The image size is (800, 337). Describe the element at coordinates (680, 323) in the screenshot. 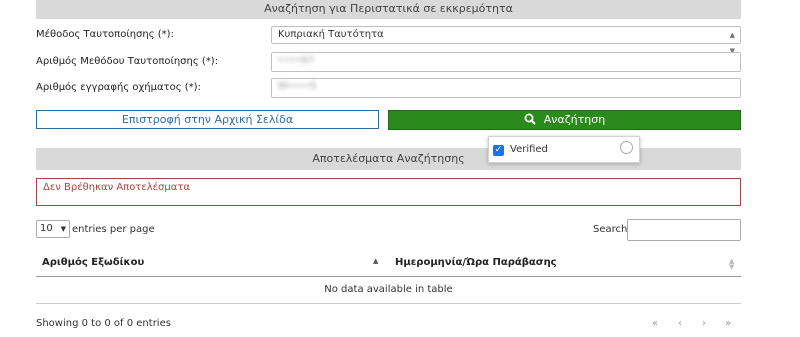

I see `pager-prev-button: ‹` at that location.